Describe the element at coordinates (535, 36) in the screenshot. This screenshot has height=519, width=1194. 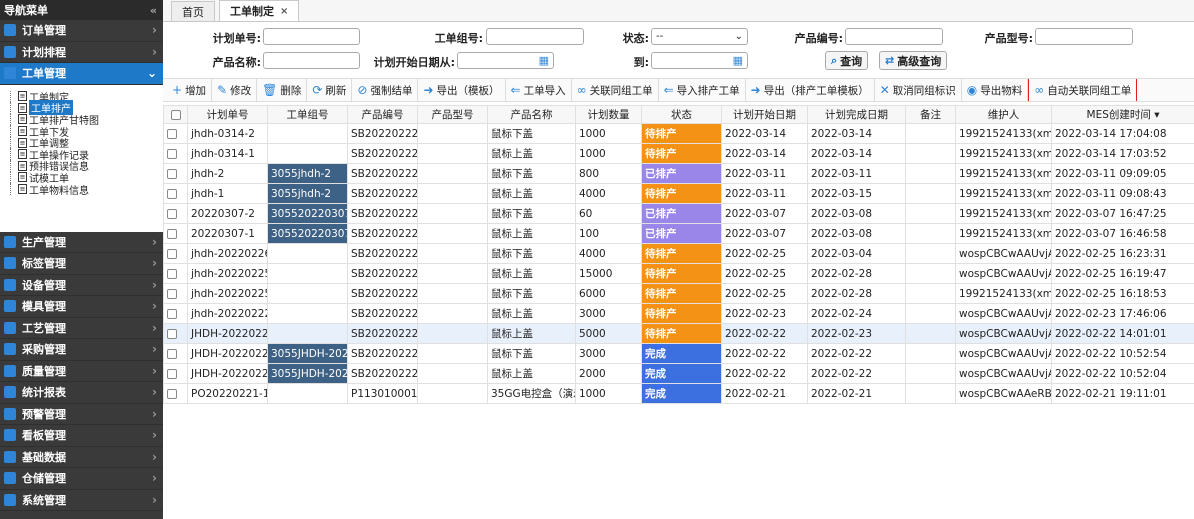
I see `group-no-input` at that location.